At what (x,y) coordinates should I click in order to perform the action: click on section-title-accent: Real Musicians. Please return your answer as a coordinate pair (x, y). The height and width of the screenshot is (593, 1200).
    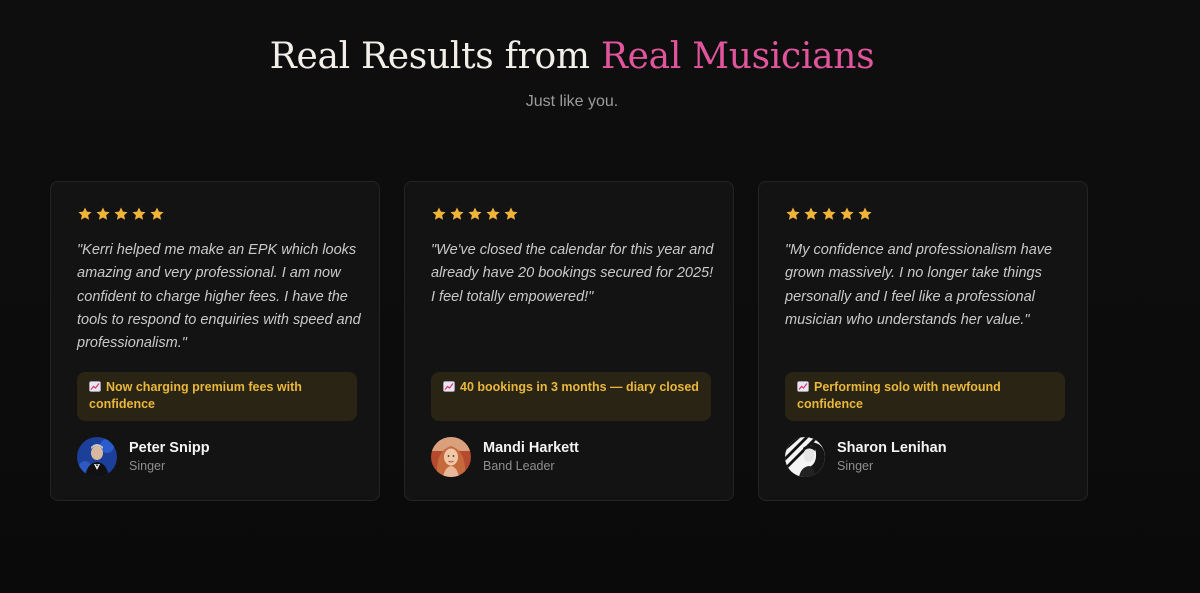
    Looking at the image, I should click on (737, 56).